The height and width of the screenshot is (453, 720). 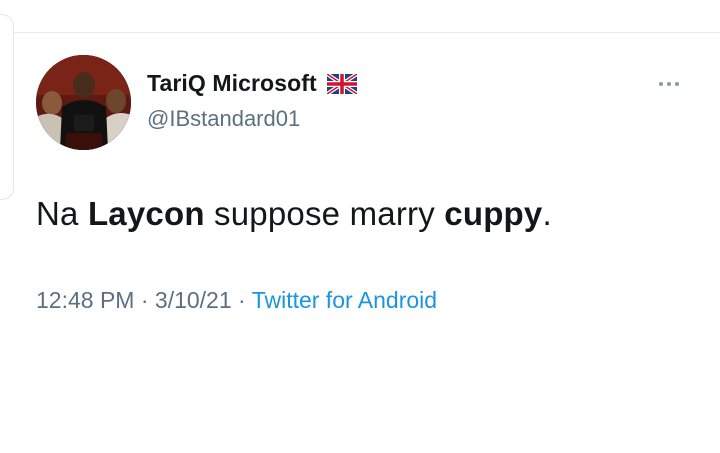 I want to click on tweet-text-part: ., so click(x=547, y=213).